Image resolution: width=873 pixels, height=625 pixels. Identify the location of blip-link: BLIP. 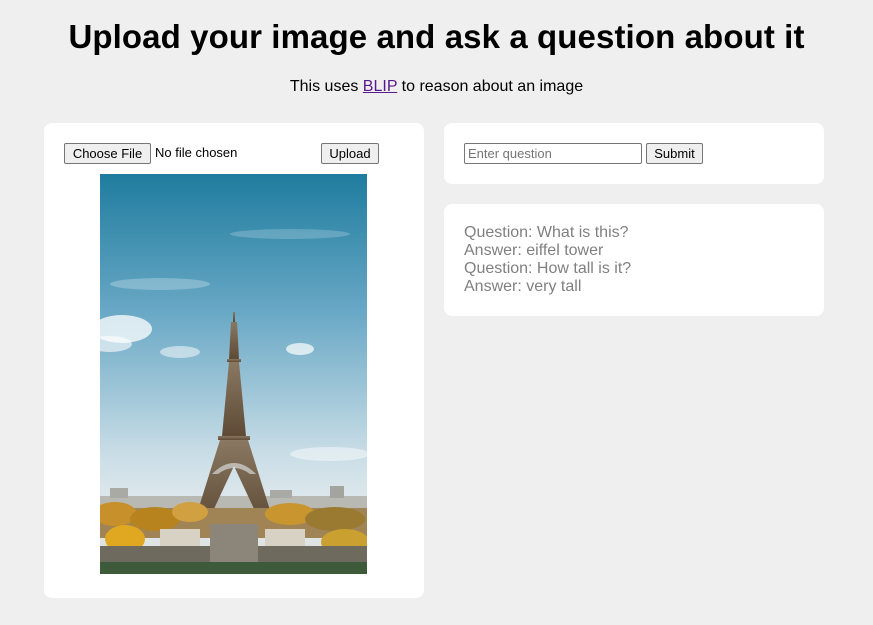
(380, 86).